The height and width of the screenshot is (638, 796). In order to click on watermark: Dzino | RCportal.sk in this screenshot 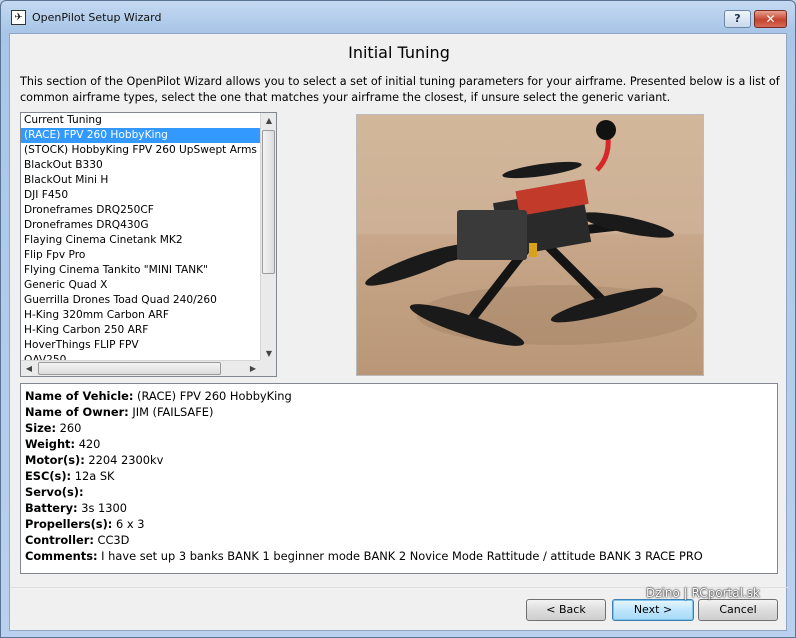, I will do `click(703, 593)`.